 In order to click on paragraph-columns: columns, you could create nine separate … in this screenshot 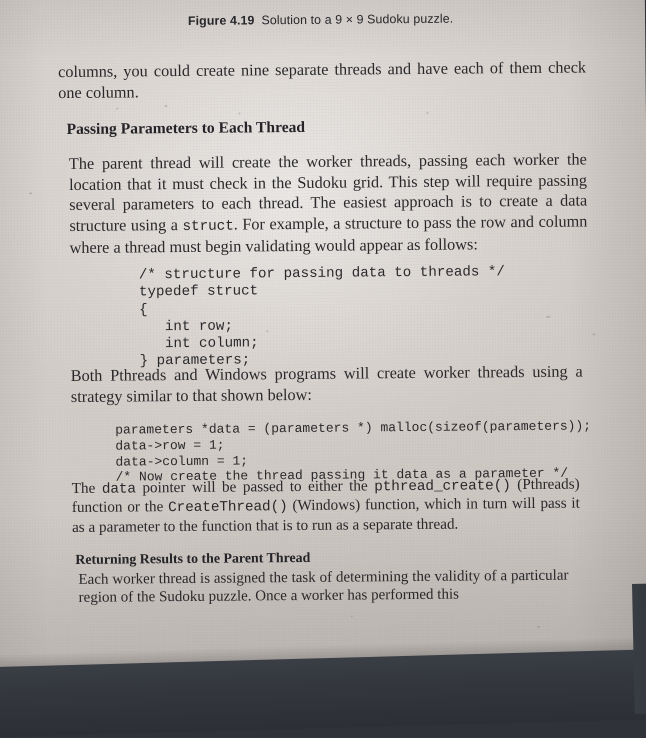, I will do `click(322, 79)`.